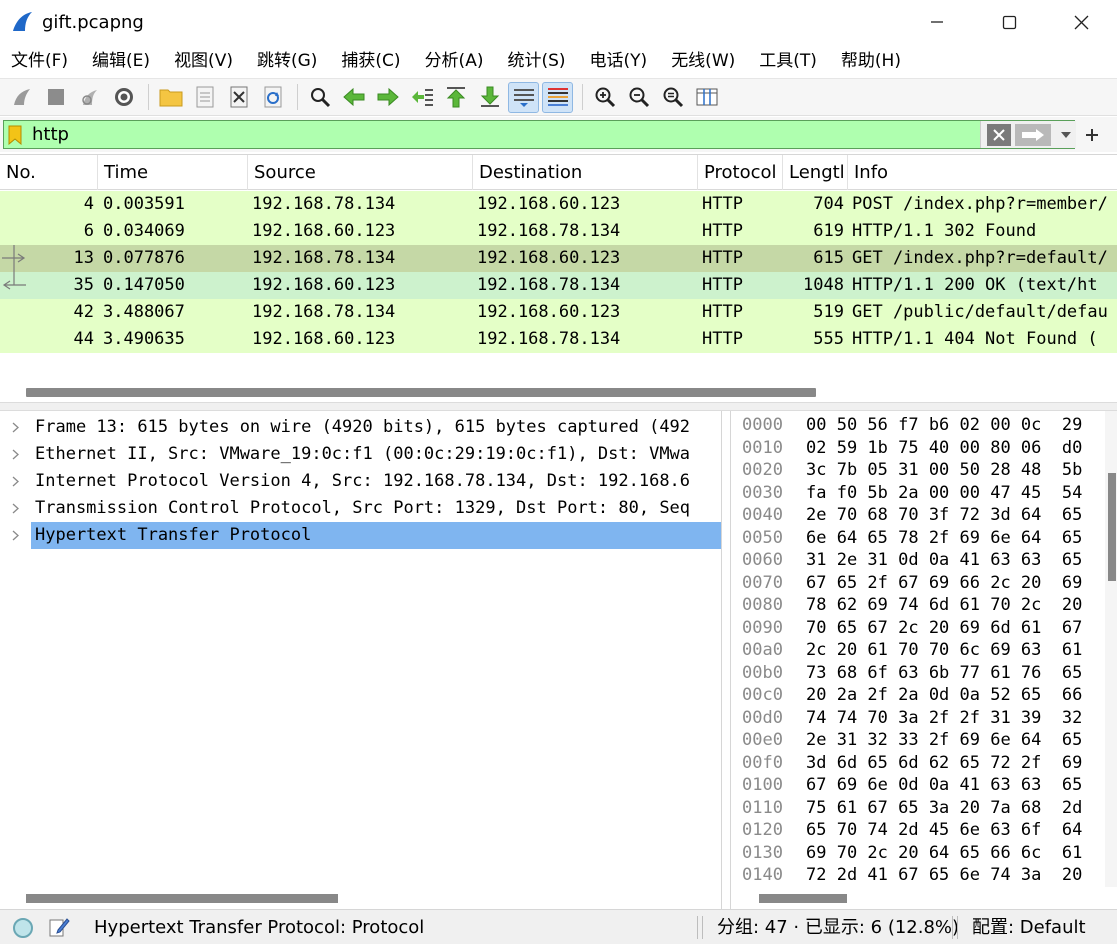 Image resolution: width=1117 pixels, height=944 pixels. What do you see at coordinates (489, 97) in the screenshot?
I see `go-last-button` at bounding box center [489, 97].